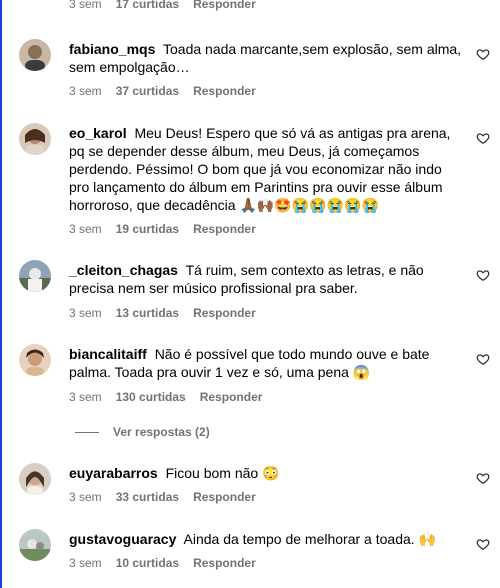 Image resolution: width=500 pixels, height=588 pixels. I want to click on comment-meta: 3 sem 10 curtidas Responder, so click(162, 563).